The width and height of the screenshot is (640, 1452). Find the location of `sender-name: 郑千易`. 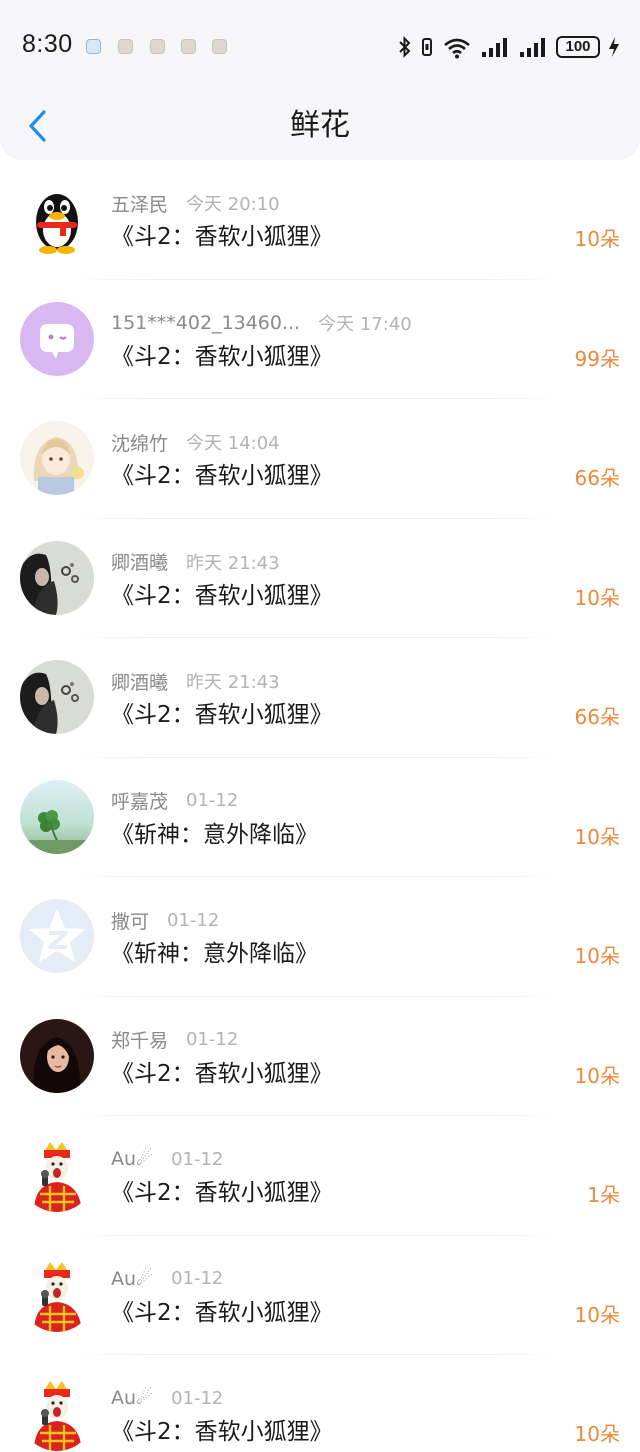

sender-name: 郑千易 is located at coordinates (139, 1039).